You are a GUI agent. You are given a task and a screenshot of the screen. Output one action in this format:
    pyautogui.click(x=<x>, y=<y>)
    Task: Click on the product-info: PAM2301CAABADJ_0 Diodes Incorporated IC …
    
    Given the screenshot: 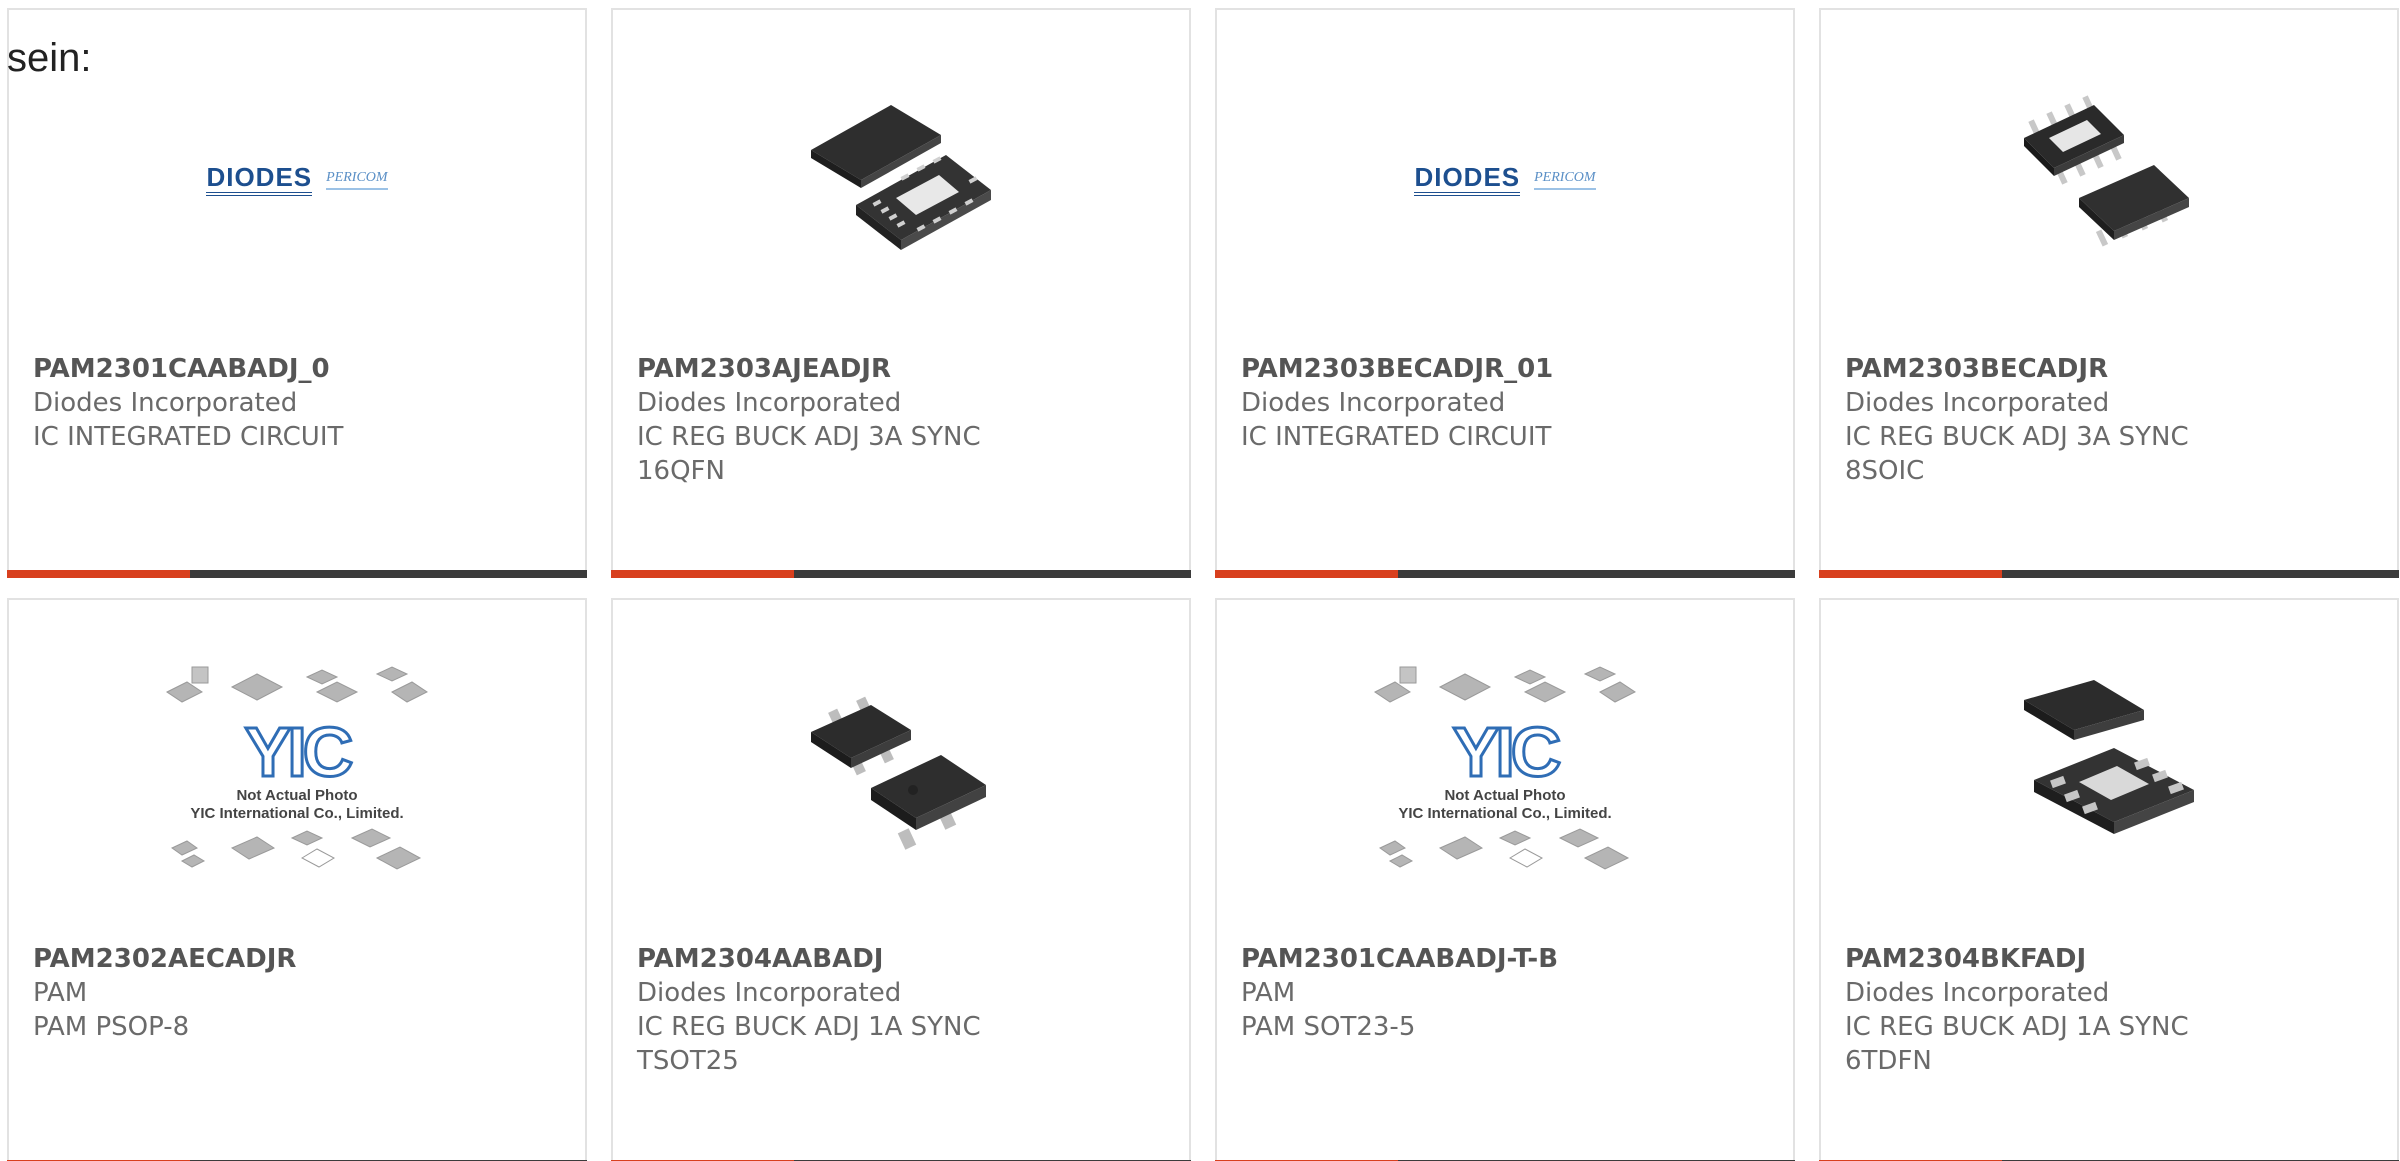 What is the action you would take?
    pyautogui.click(x=297, y=403)
    